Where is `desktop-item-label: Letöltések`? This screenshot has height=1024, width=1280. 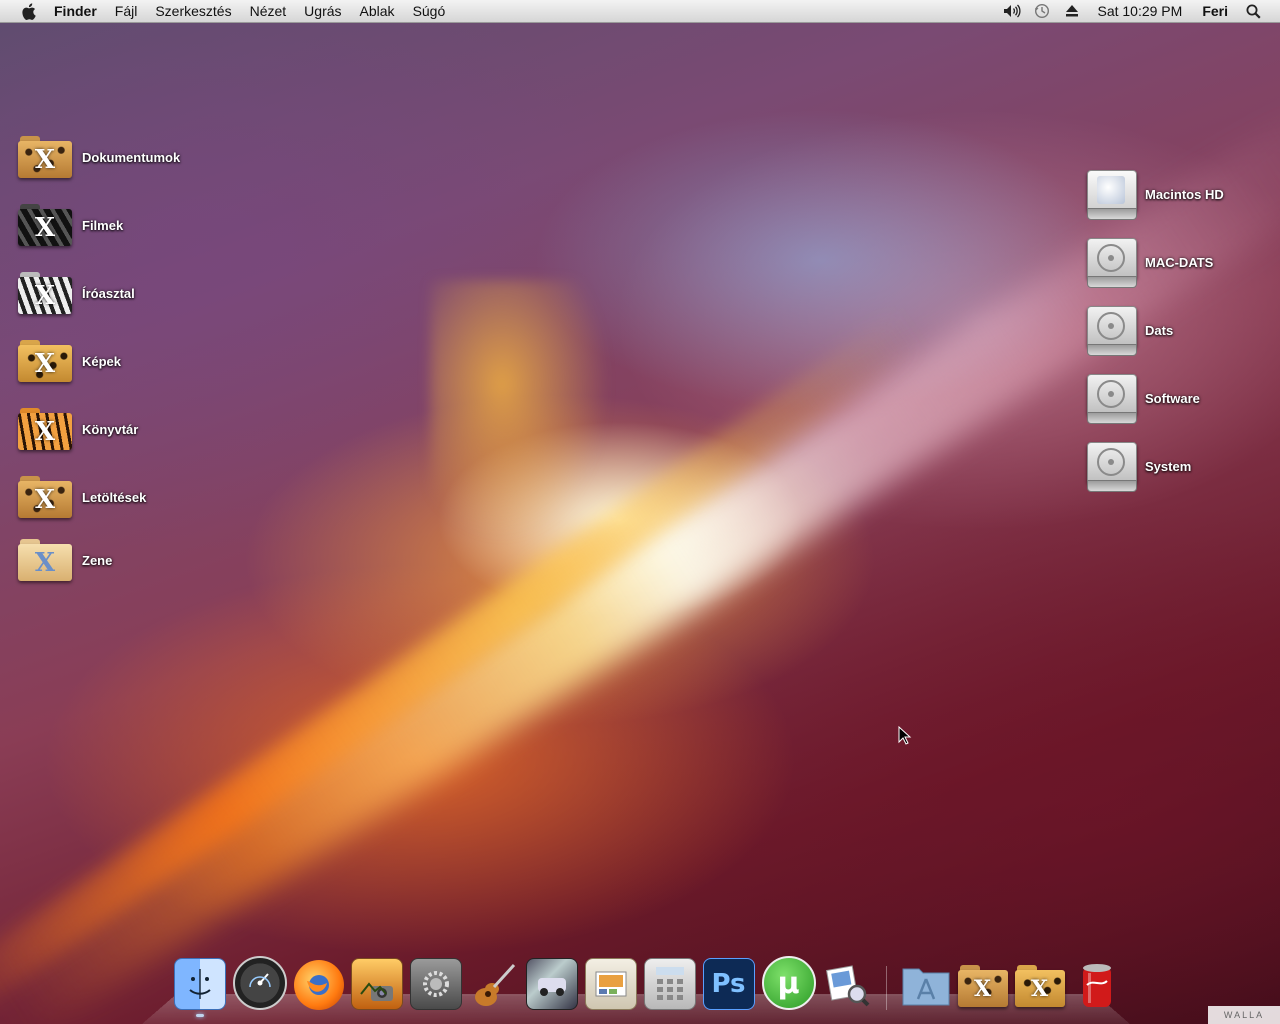
desktop-item-label: Letöltések is located at coordinates (114, 497).